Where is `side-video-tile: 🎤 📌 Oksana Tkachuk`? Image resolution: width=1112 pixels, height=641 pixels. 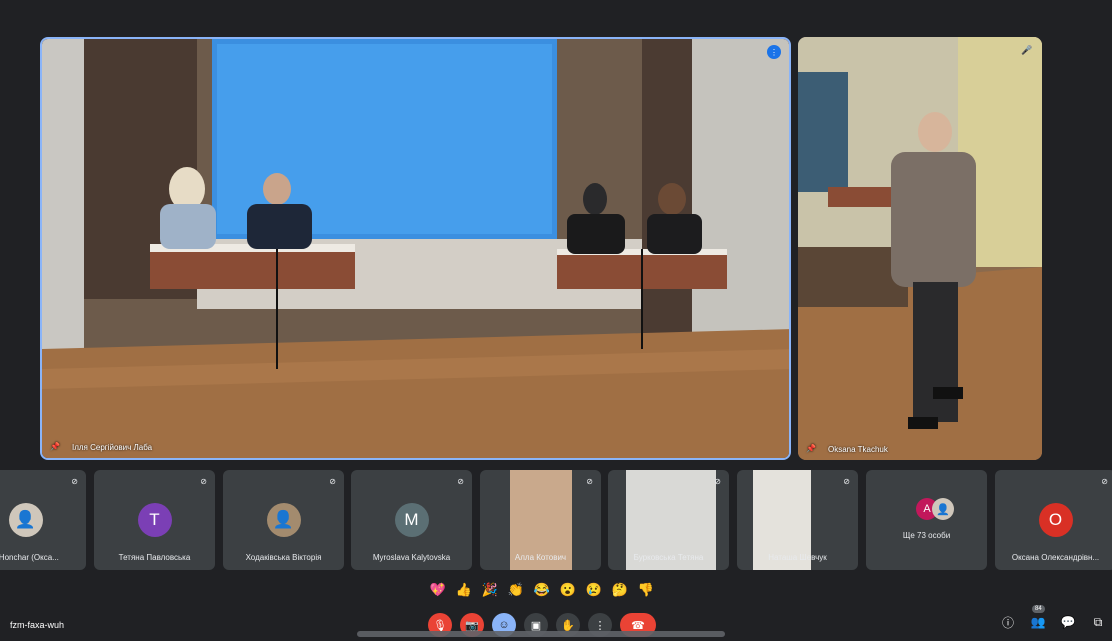 side-video-tile: 🎤 📌 Oksana Tkachuk is located at coordinates (920, 248).